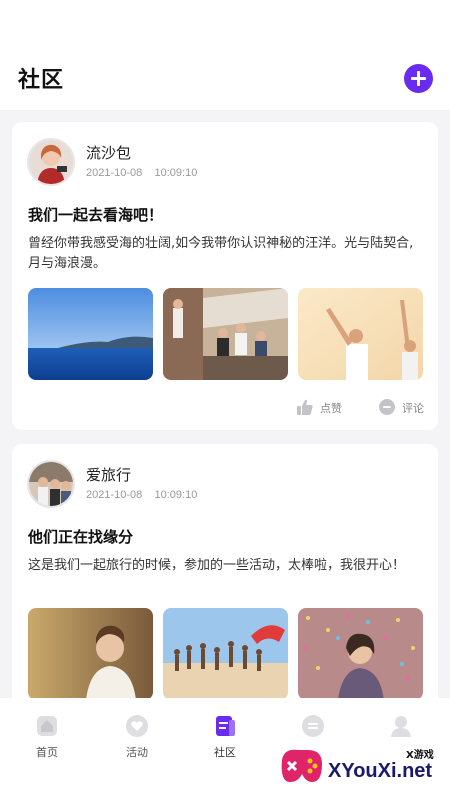 This screenshot has width=450, height=800. What do you see at coordinates (413, 408) in the screenshot?
I see `comment-label: 评论` at bounding box center [413, 408].